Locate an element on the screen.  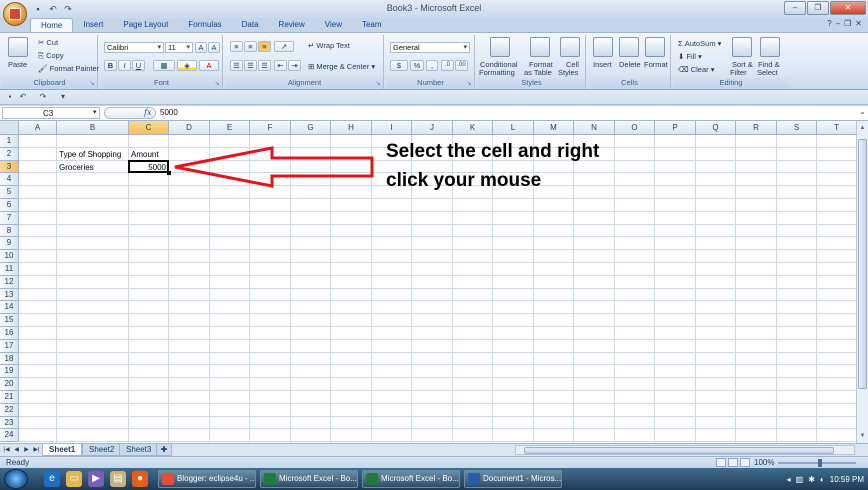
scroll-up-icon: ▲ is located at coordinates (862, 128).